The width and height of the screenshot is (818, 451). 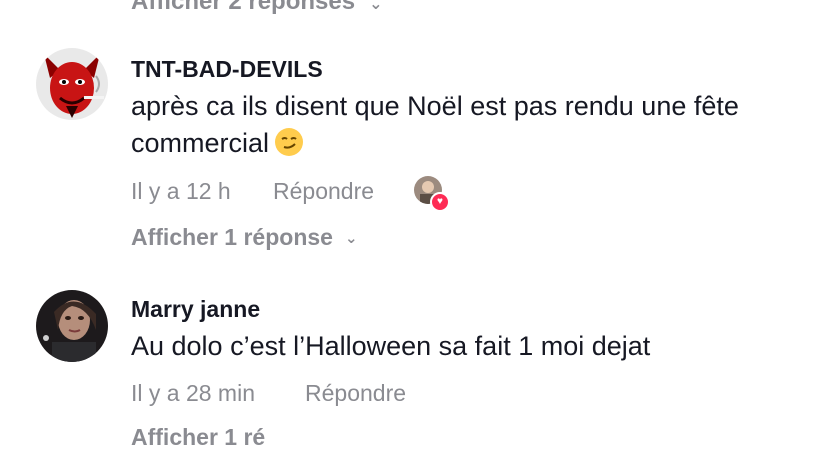 I want to click on smirking-face-icon, so click(x=289, y=142).